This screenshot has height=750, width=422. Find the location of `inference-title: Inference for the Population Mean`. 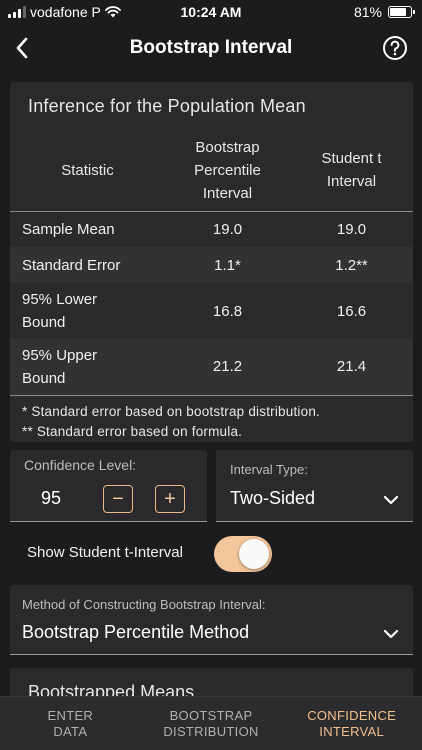

inference-title: Inference for the Population Mean is located at coordinates (167, 106).